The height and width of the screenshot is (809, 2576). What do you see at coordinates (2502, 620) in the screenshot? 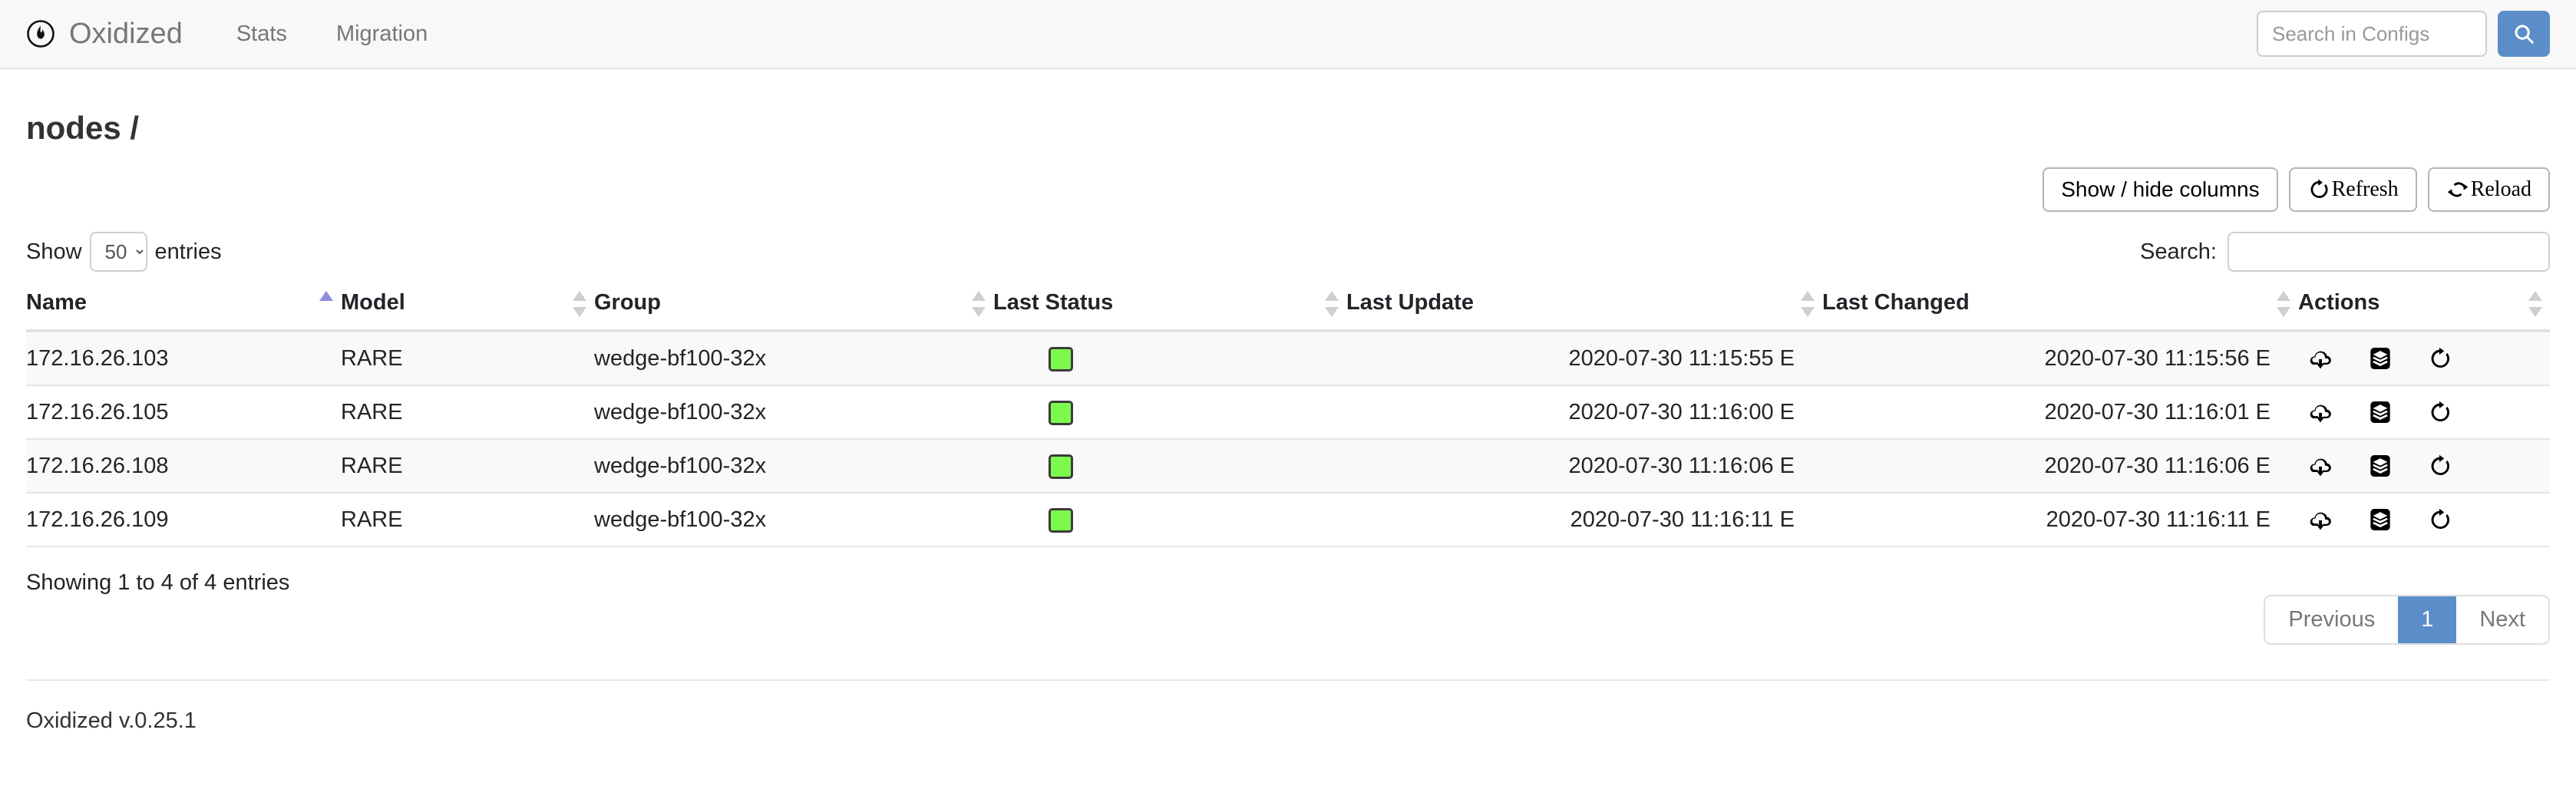
I see `pagination-next: Next` at bounding box center [2502, 620].